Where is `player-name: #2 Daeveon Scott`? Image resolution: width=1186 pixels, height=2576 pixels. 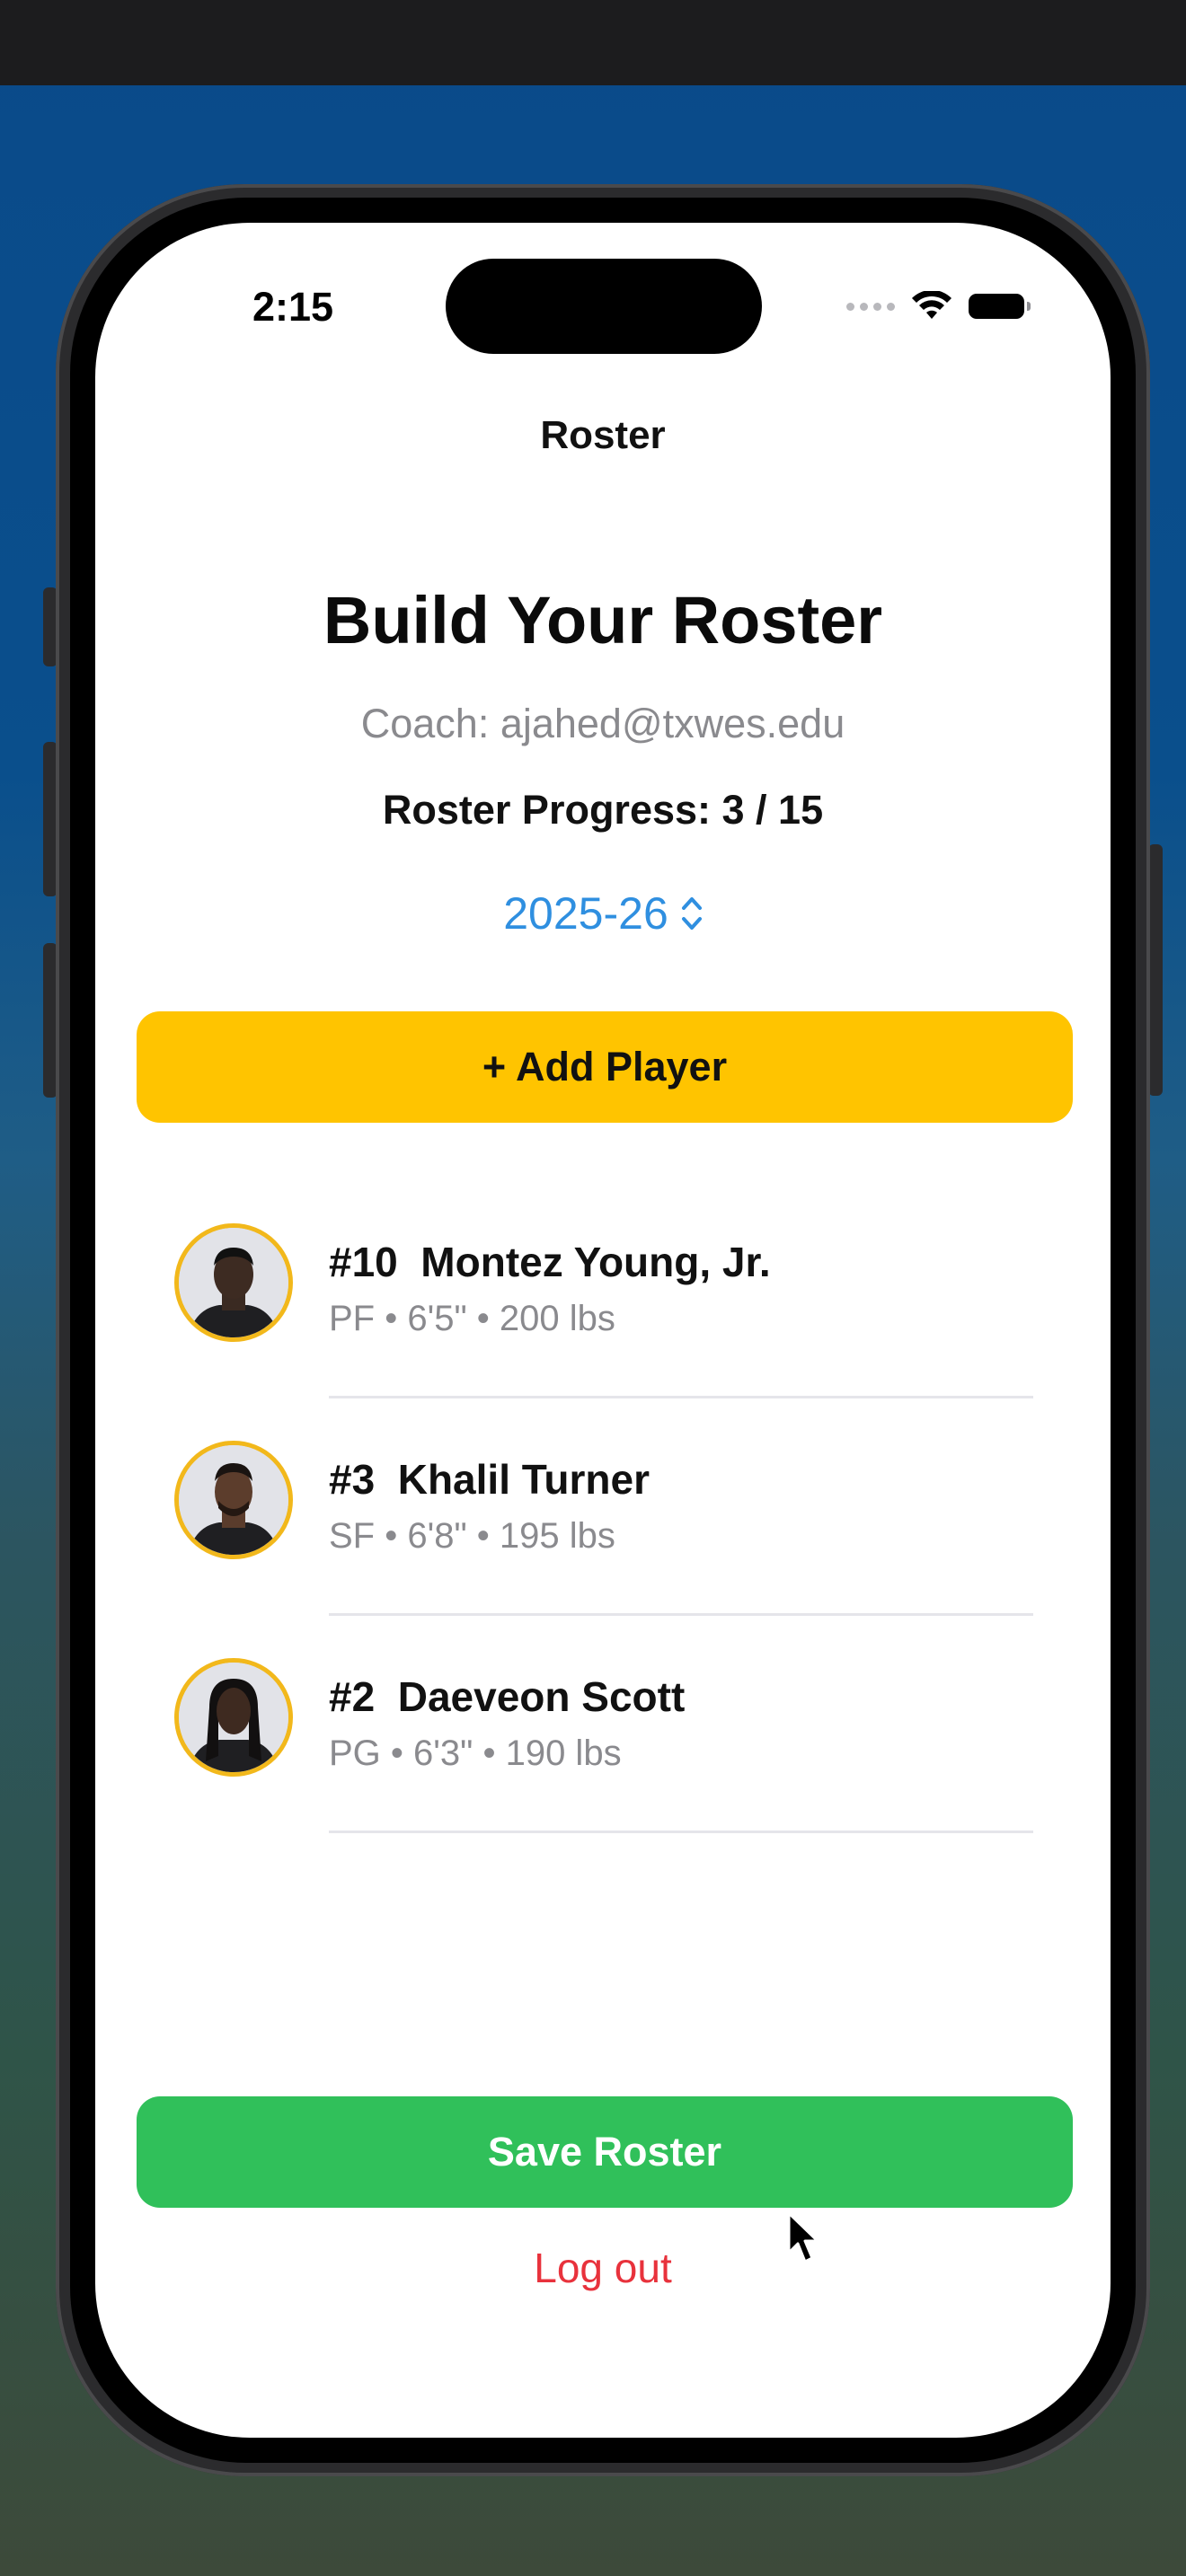
player-name: #2 Daeveon Scott is located at coordinates (508, 1696).